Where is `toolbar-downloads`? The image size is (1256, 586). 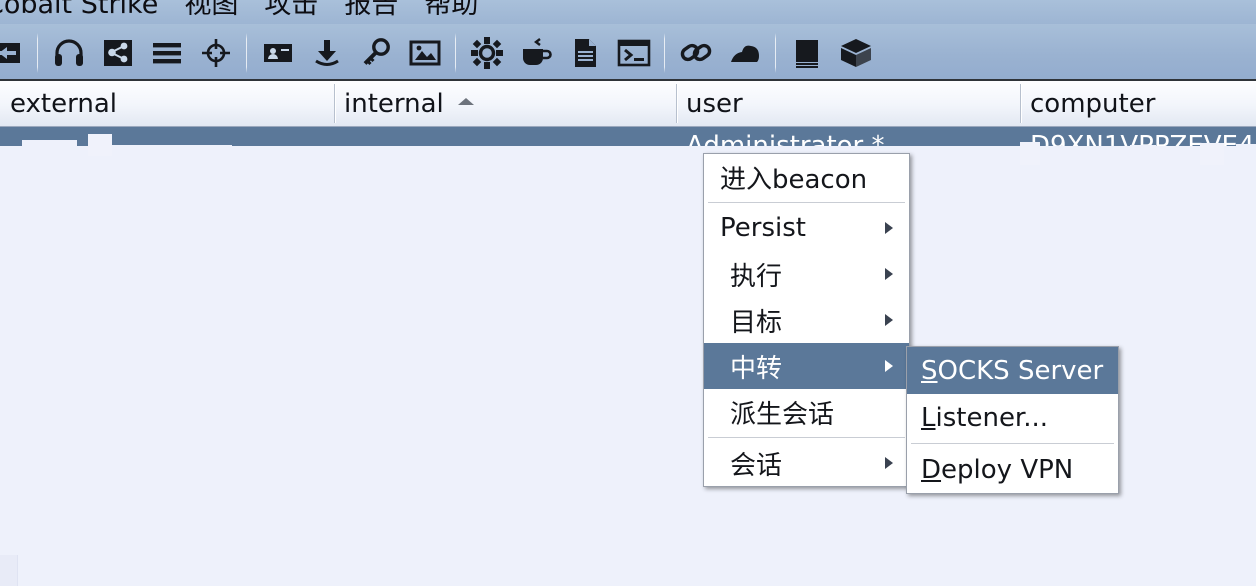 toolbar-downloads is located at coordinates (326, 52).